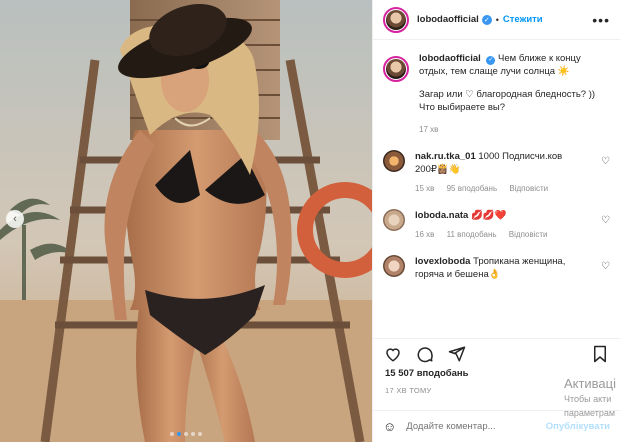 Image resolution: width=620 pixels, height=442 pixels. Describe the element at coordinates (179, 434) in the screenshot. I see `carousel-dot-active` at that location.